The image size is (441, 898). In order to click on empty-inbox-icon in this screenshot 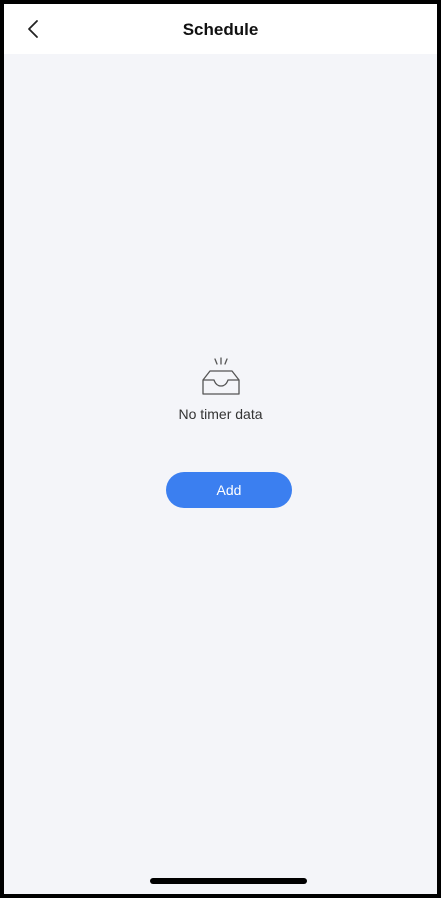, I will do `click(221, 377)`.